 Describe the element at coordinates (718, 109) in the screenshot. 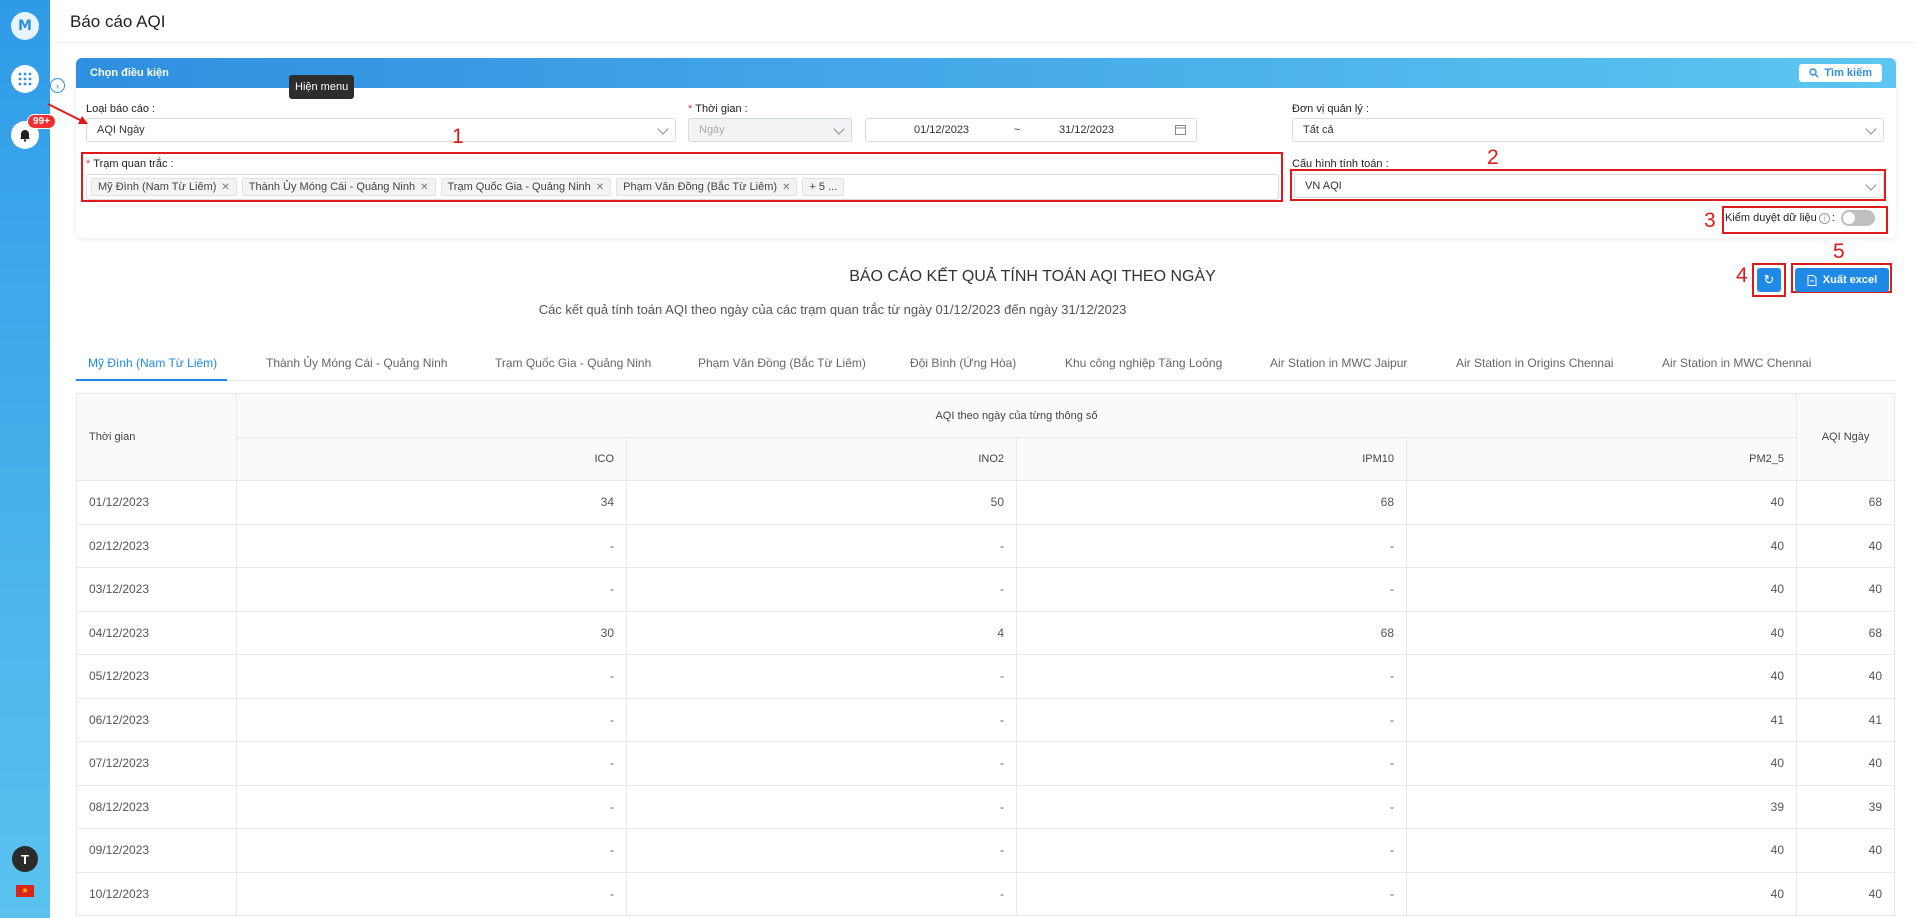

I see `time-label: * Thời gian :` at that location.